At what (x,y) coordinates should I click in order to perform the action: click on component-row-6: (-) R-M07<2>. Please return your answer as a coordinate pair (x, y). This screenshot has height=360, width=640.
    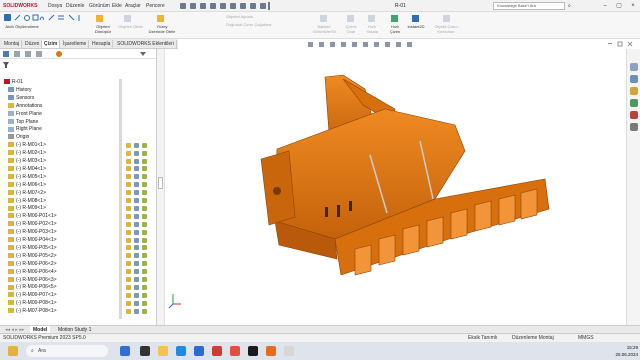
    Looking at the image, I should click on (27, 193).